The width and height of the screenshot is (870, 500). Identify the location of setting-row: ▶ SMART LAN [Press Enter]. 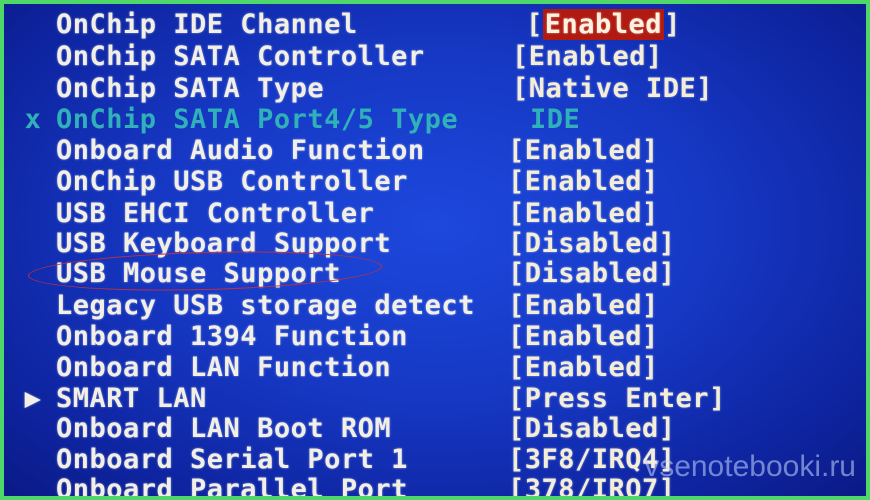
(435, 399).